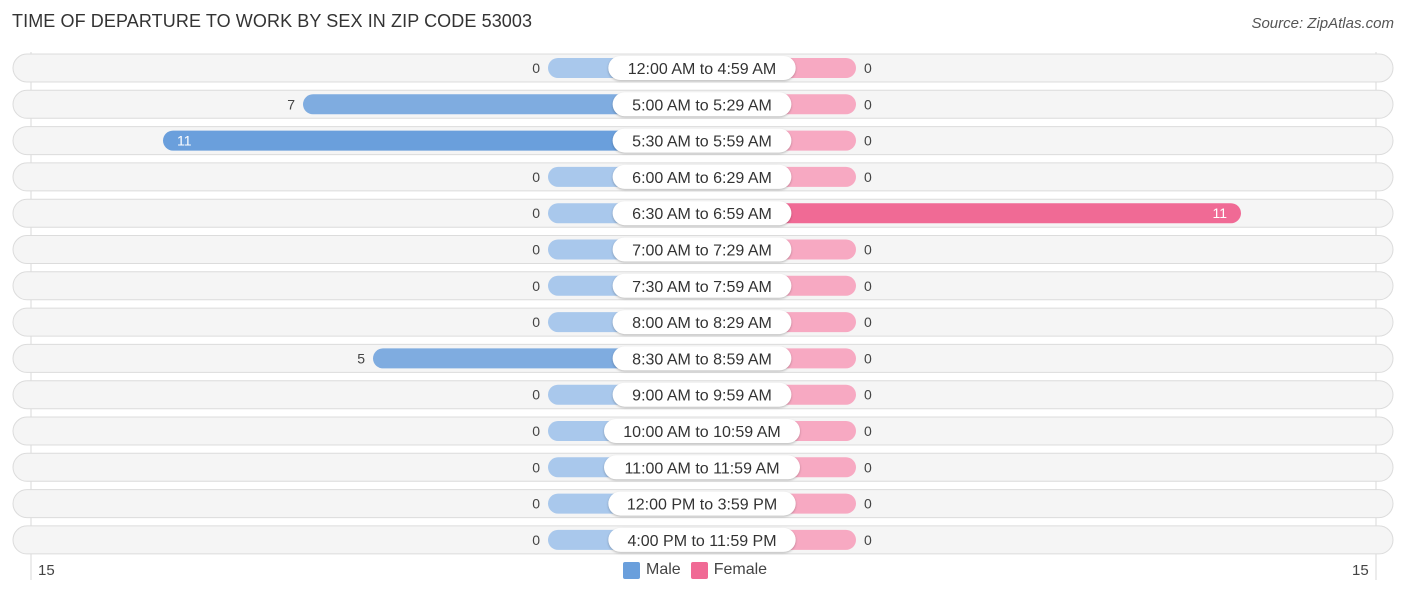 This screenshot has width=1406, height=595. I want to click on legend-item-male: Male, so click(652, 570).